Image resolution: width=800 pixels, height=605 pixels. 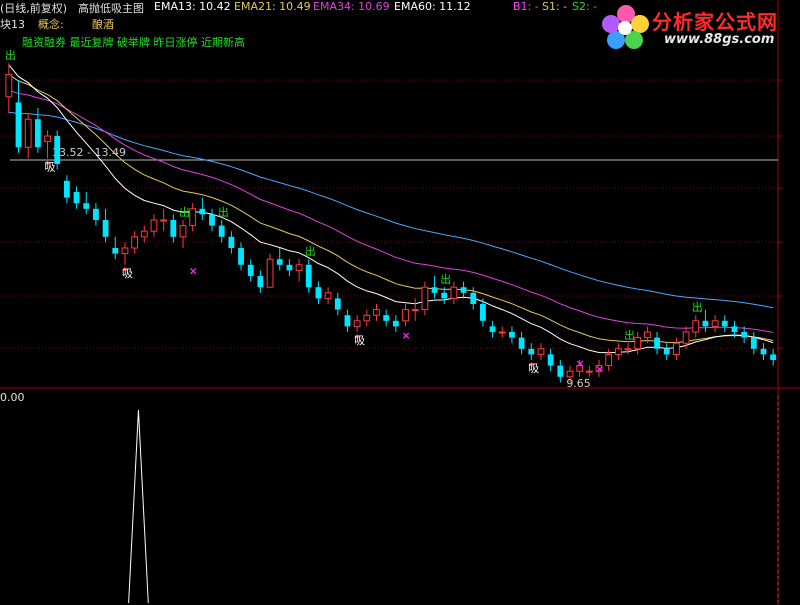 I want to click on watermark-title: 分析家公式网, so click(x=715, y=22).